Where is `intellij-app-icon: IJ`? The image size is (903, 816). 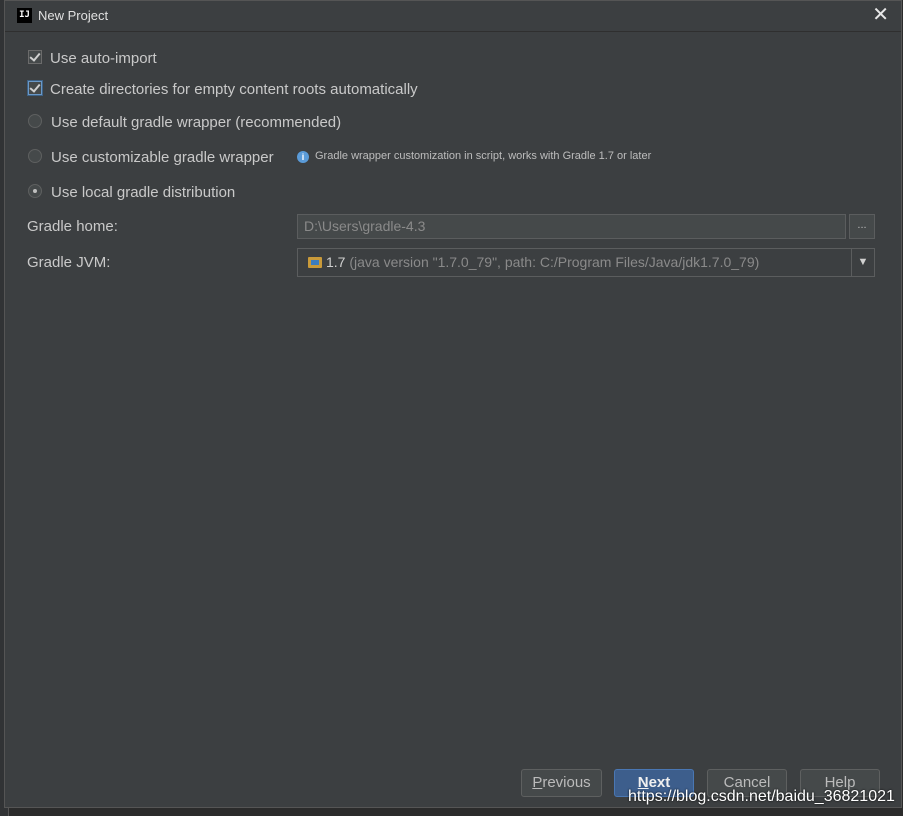
intellij-app-icon: IJ is located at coordinates (24, 15).